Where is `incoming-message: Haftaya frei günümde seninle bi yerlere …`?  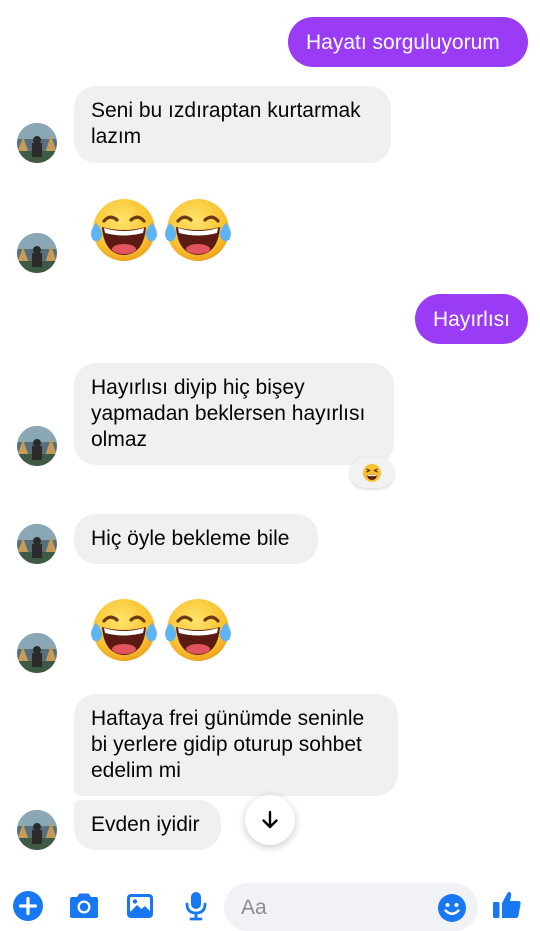 incoming-message: Haftaya frei günümde seninle bi yerlere … is located at coordinates (236, 745).